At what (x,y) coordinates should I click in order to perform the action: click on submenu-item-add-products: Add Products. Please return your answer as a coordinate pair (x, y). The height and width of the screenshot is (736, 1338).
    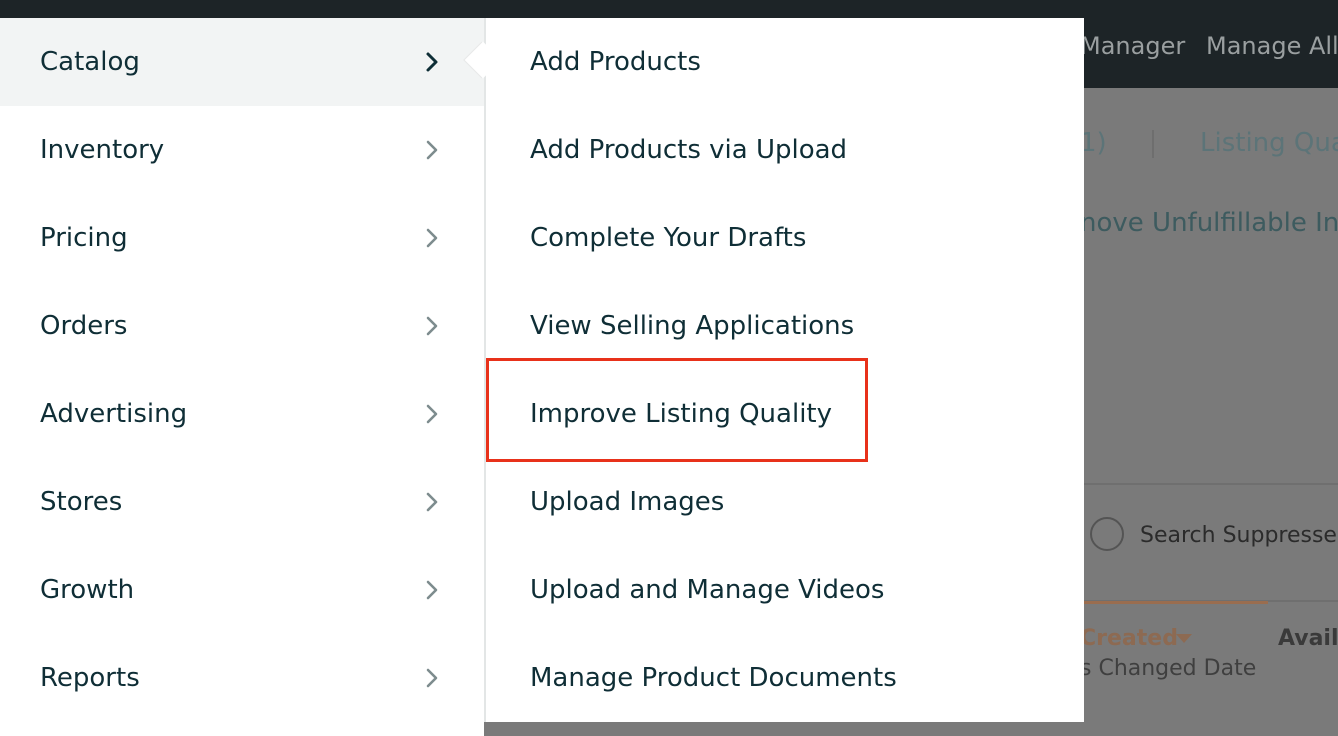
    Looking at the image, I should click on (785, 62).